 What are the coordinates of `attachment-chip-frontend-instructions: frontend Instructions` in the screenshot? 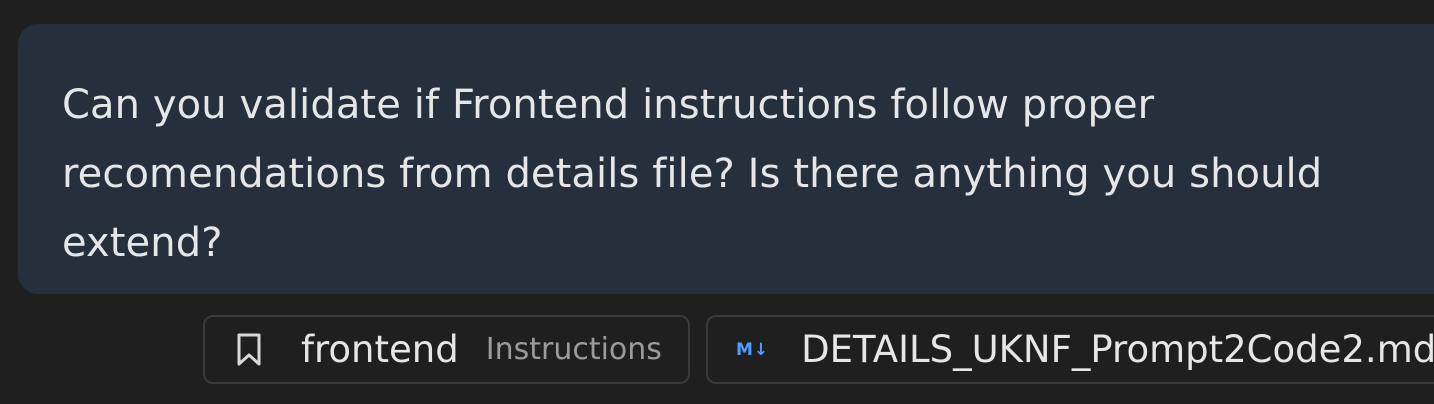 It's located at (446, 349).